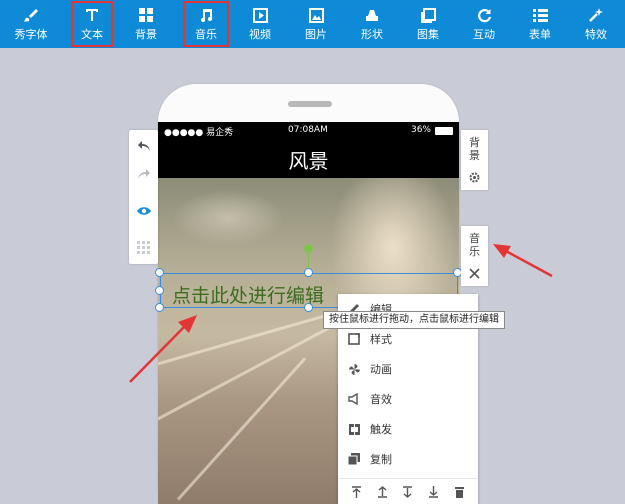  I want to click on page-header: 风景, so click(308, 159).